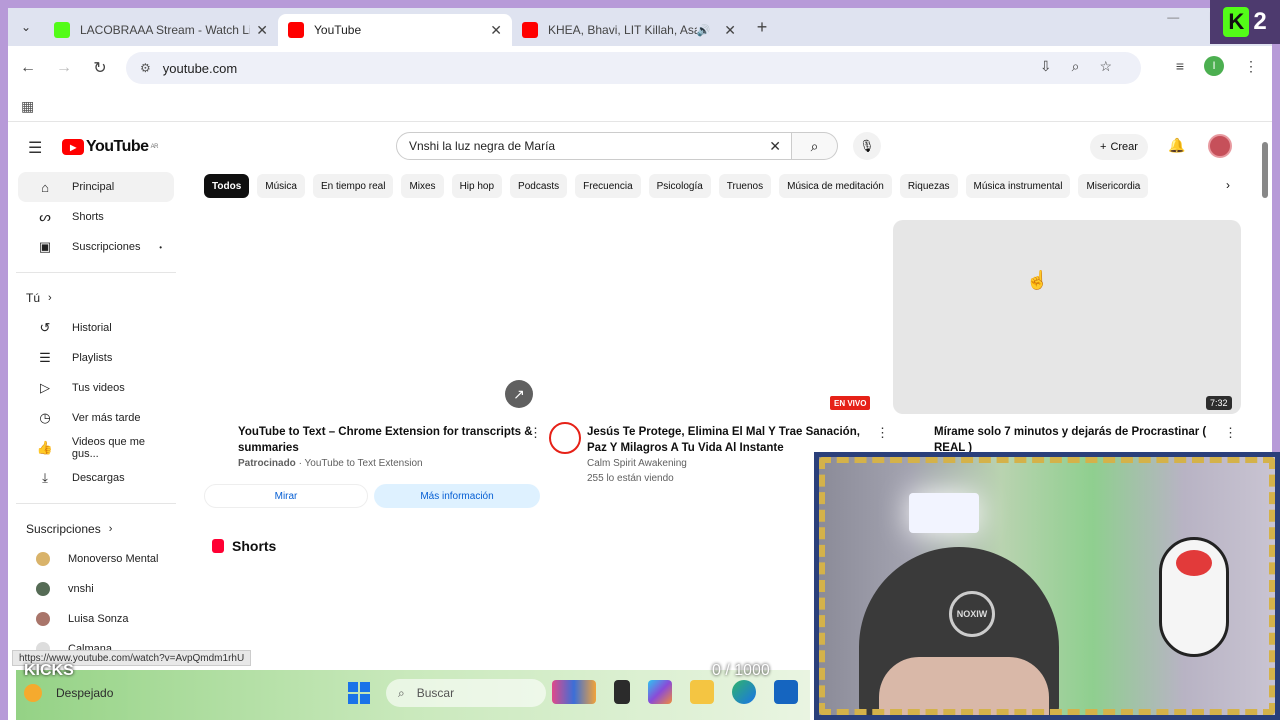 The height and width of the screenshot is (720, 1280). What do you see at coordinates (45, 477) in the screenshot?
I see `downloads-icon: ⤓` at bounding box center [45, 477].